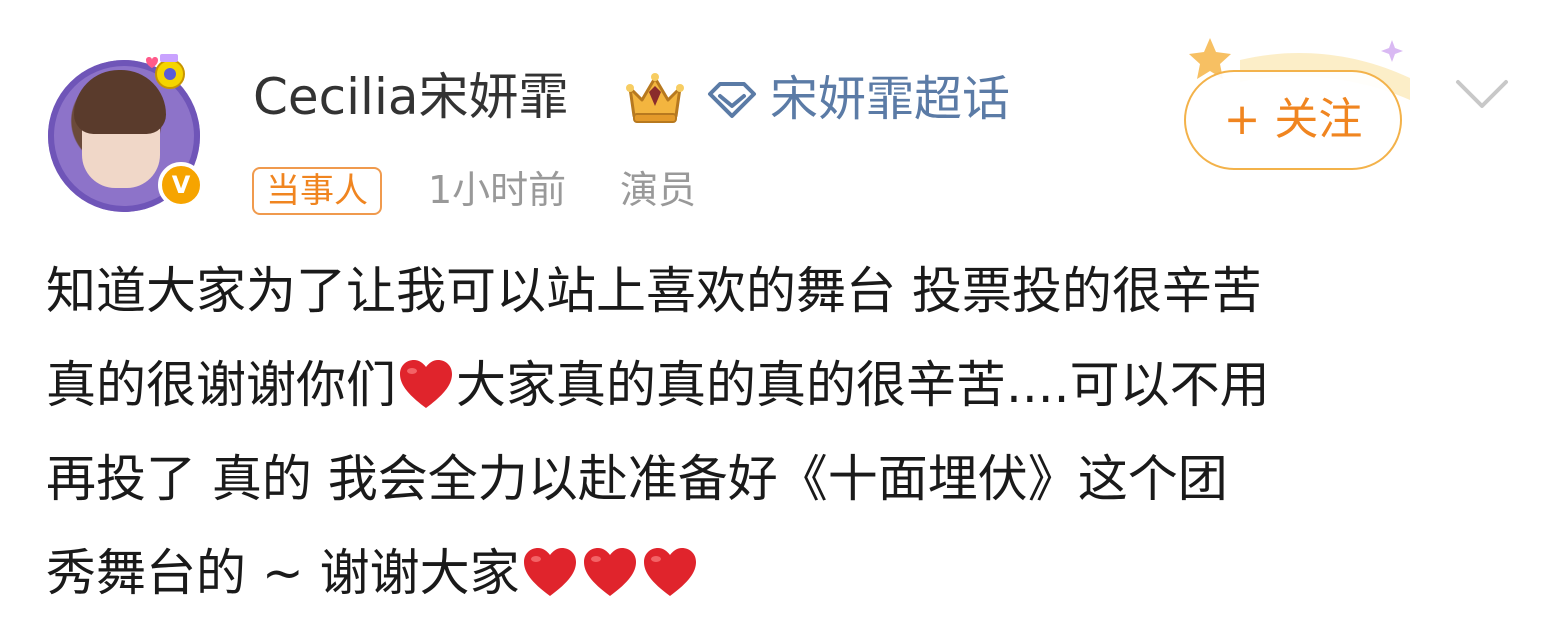  Describe the element at coordinates (658, 190) in the screenshot. I see `post-source: 演员` at that location.